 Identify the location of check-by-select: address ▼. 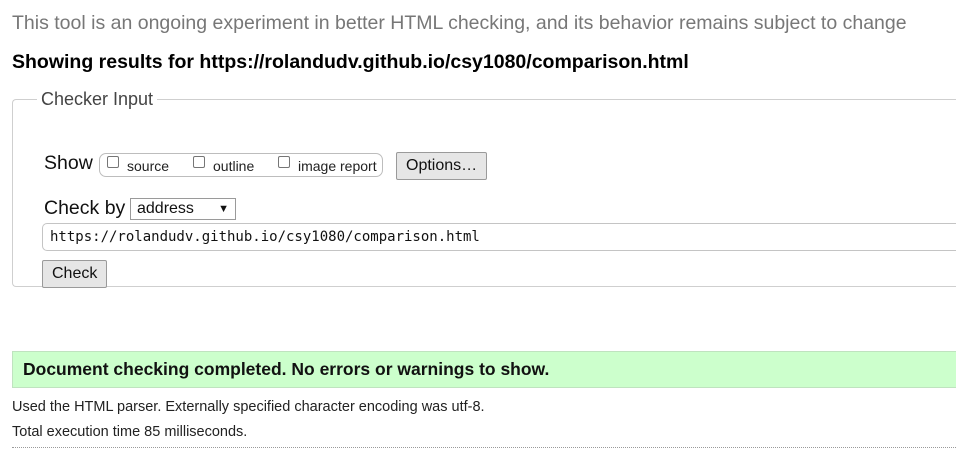
(183, 209).